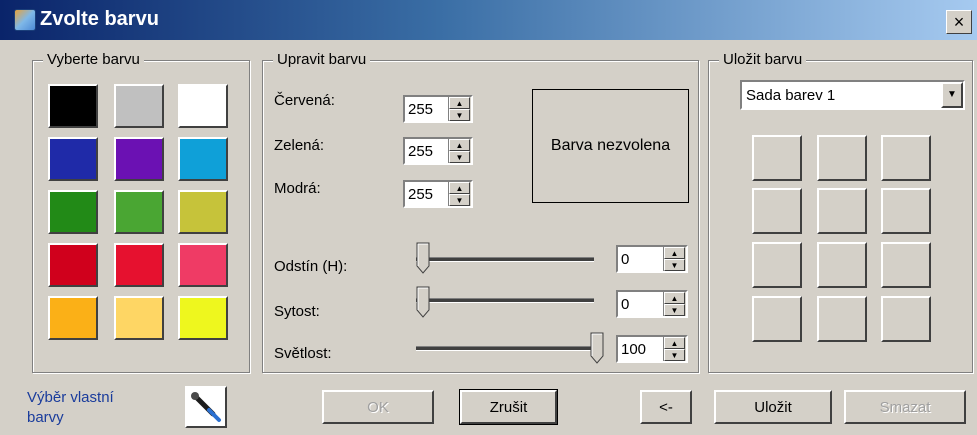 Image resolution: width=977 pixels, height=435 pixels. What do you see at coordinates (652, 304) in the screenshot?
I see `saturation-spinner: 0 ▲ ▼` at bounding box center [652, 304].